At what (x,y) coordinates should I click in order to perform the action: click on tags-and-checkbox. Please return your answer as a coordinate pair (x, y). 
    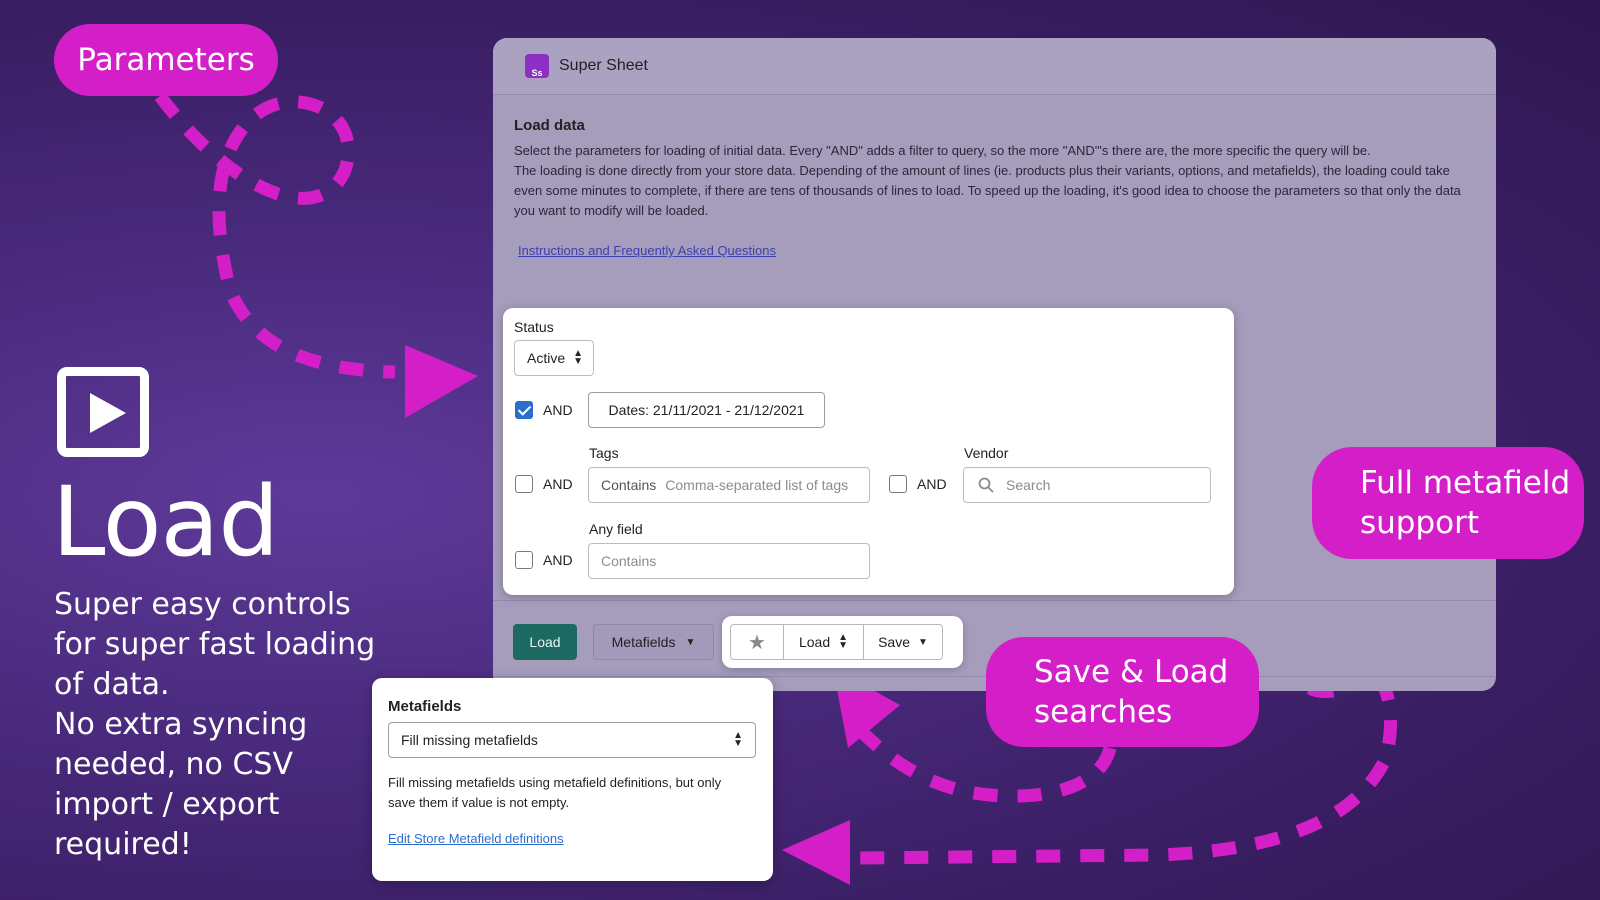
    Looking at the image, I should click on (524, 484).